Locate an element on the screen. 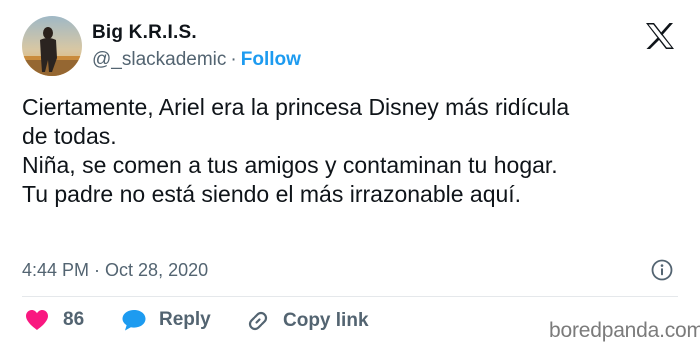 This screenshot has width=700, height=348. avatar-photo is located at coordinates (52, 46).